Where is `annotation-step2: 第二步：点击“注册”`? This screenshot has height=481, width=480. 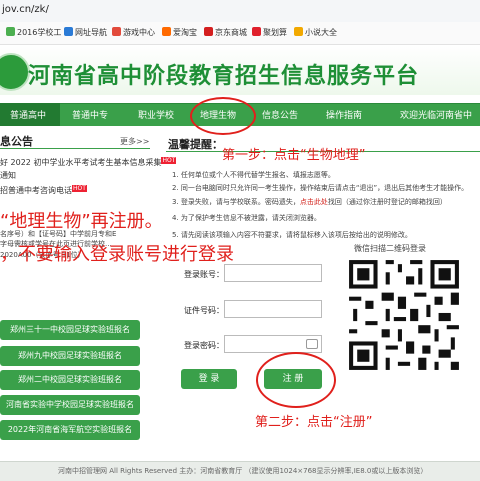
annotation-step2: 第二步：点击“注册” is located at coordinates (314, 422).